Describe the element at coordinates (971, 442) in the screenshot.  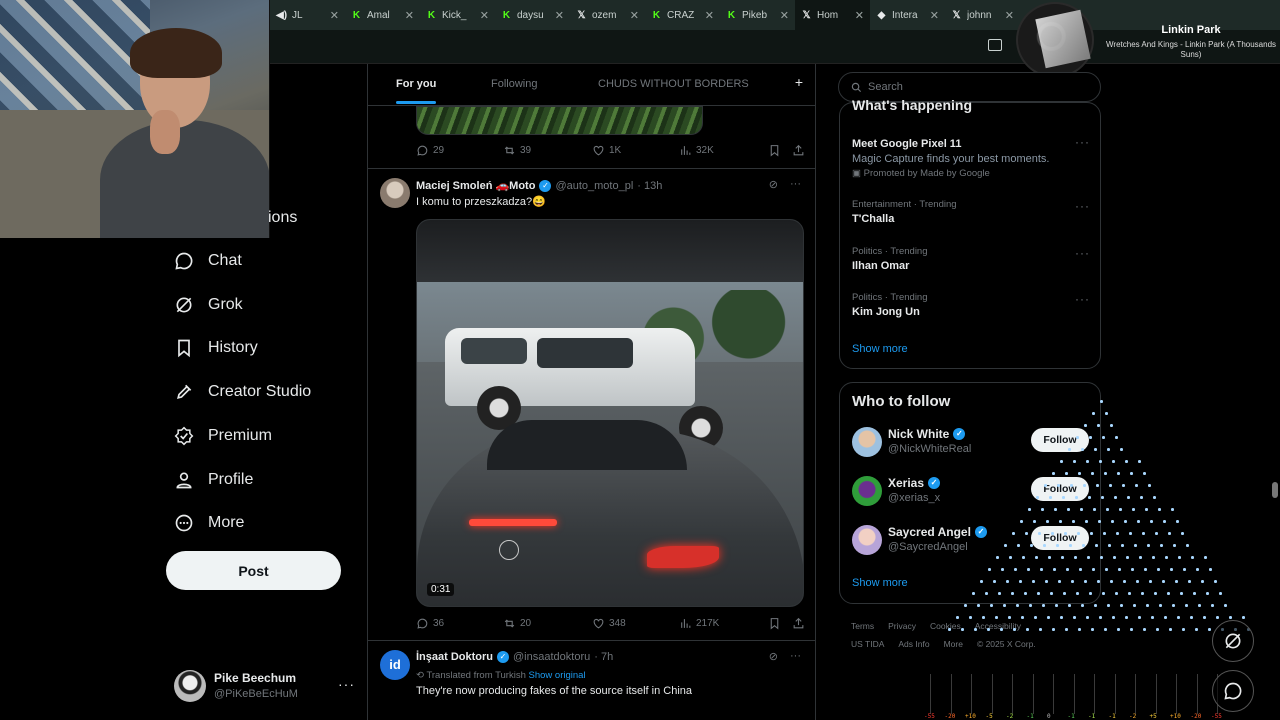
I see `follow-suggestion: Nick White ✓ @NickWhiteReal Follow` at that location.